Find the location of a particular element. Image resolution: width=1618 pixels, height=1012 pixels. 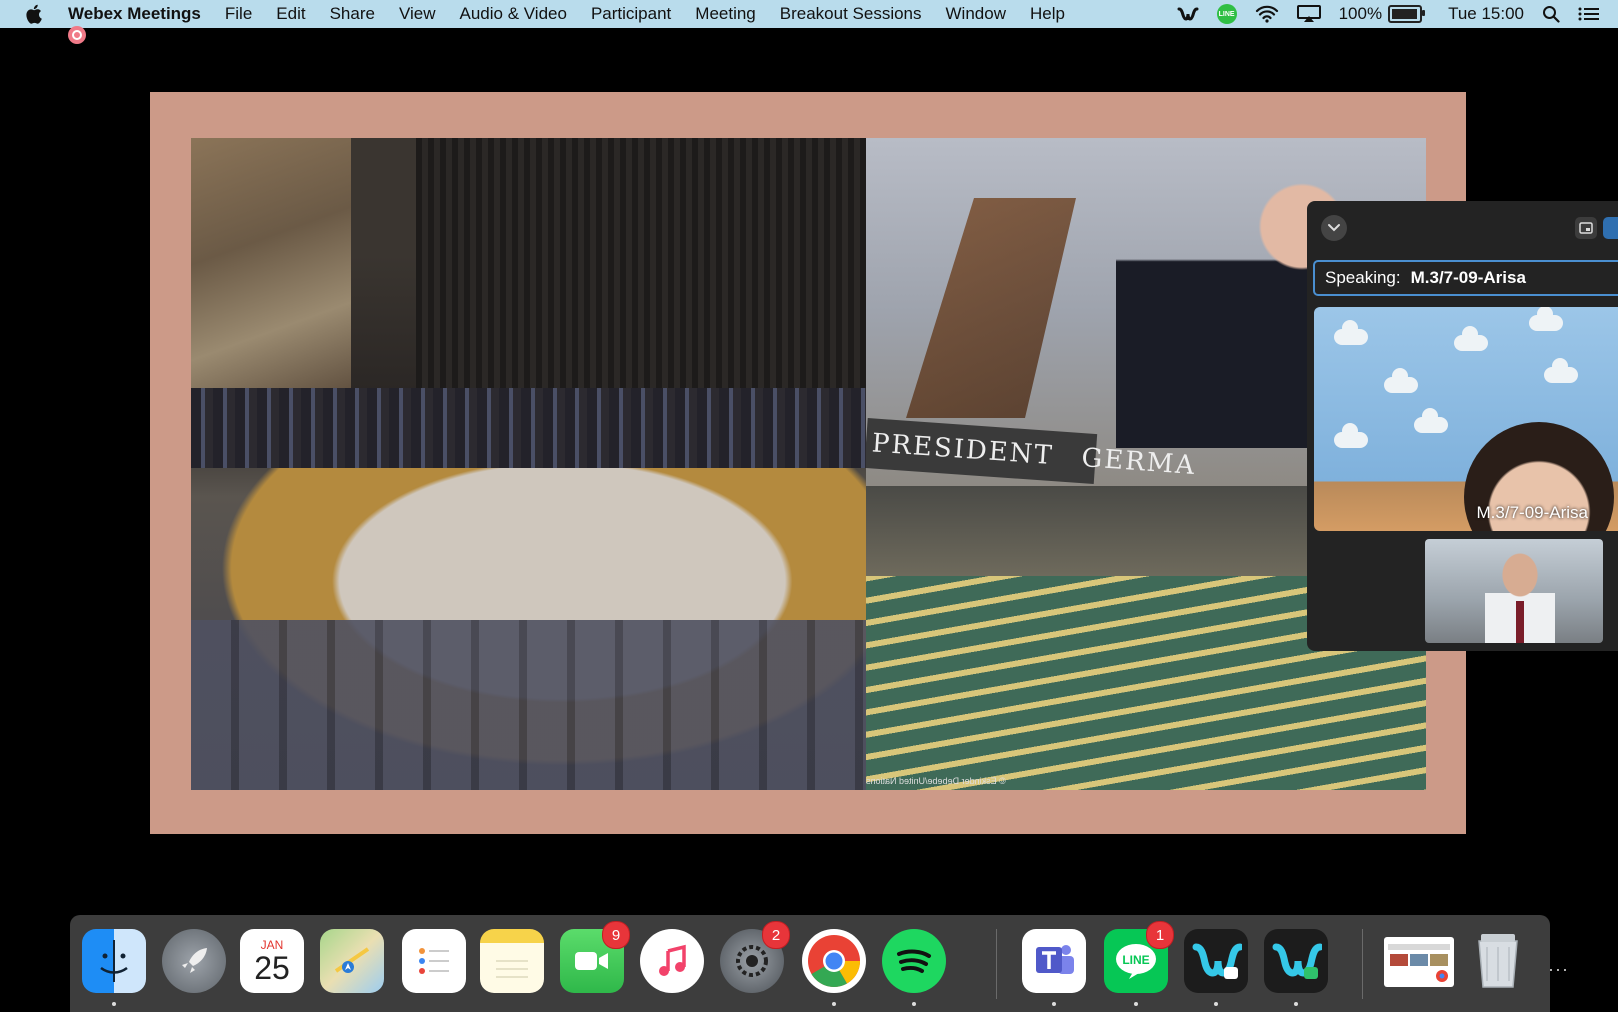

video-panel: Speaking: M.3/7-09-Arisa M.3/7-09-Arisa is located at coordinates (1462, 426).